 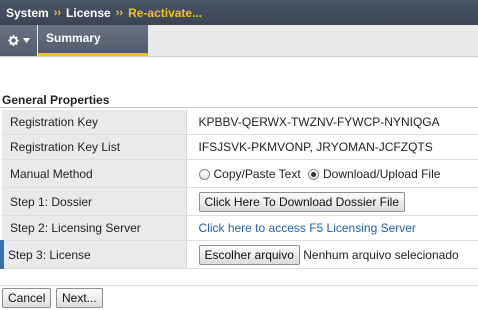 What do you see at coordinates (93, 254) in the screenshot?
I see `step3-label: Step 3: License` at bounding box center [93, 254].